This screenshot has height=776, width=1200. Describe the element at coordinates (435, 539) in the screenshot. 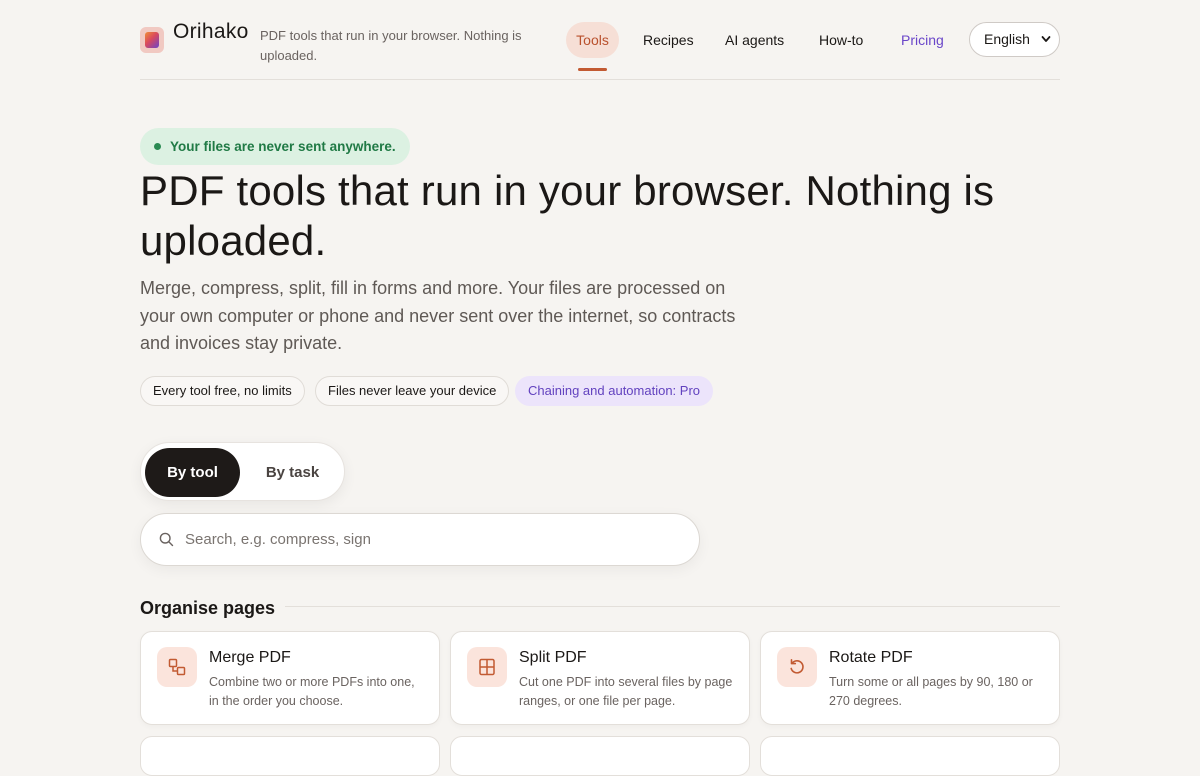

I see `search-input` at that location.